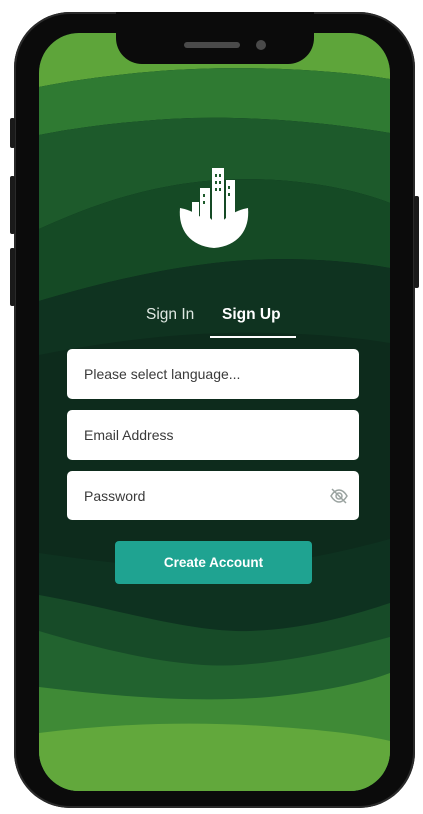 The height and width of the screenshot is (814, 423). Describe the element at coordinates (220, 323) in the screenshot. I see `auth-tabs: Sign In Sign Up` at that location.